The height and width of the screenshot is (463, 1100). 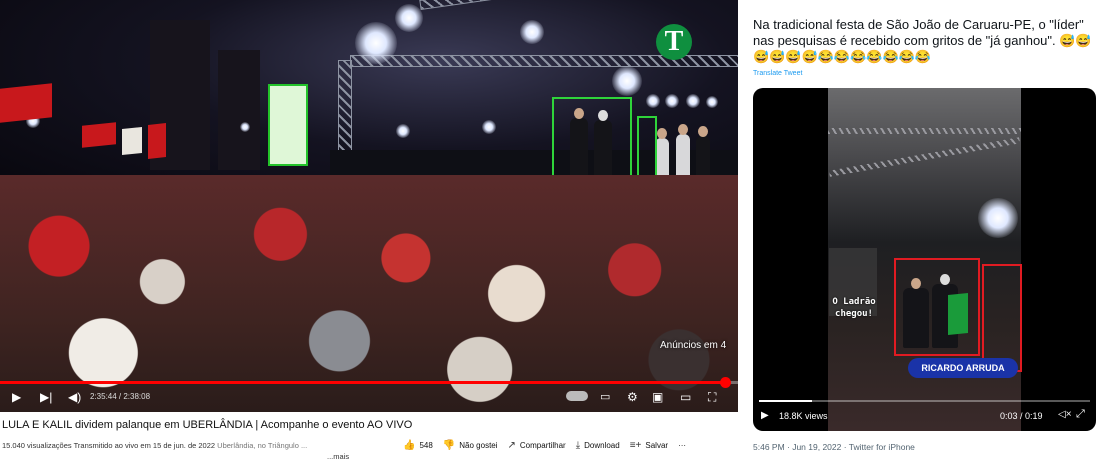 I want to click on download-button: ⤓ Download, so click(x=598, y=445).